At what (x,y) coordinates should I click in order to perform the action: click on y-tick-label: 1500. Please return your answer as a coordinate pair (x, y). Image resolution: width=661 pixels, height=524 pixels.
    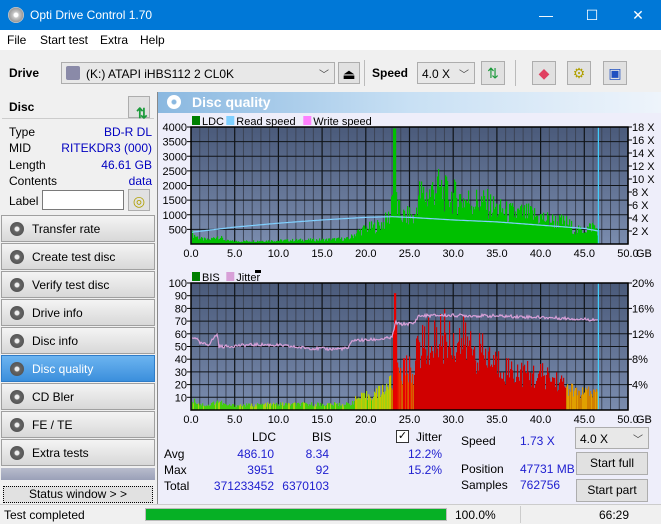
    Looking at the image, I should click on (175, 201).